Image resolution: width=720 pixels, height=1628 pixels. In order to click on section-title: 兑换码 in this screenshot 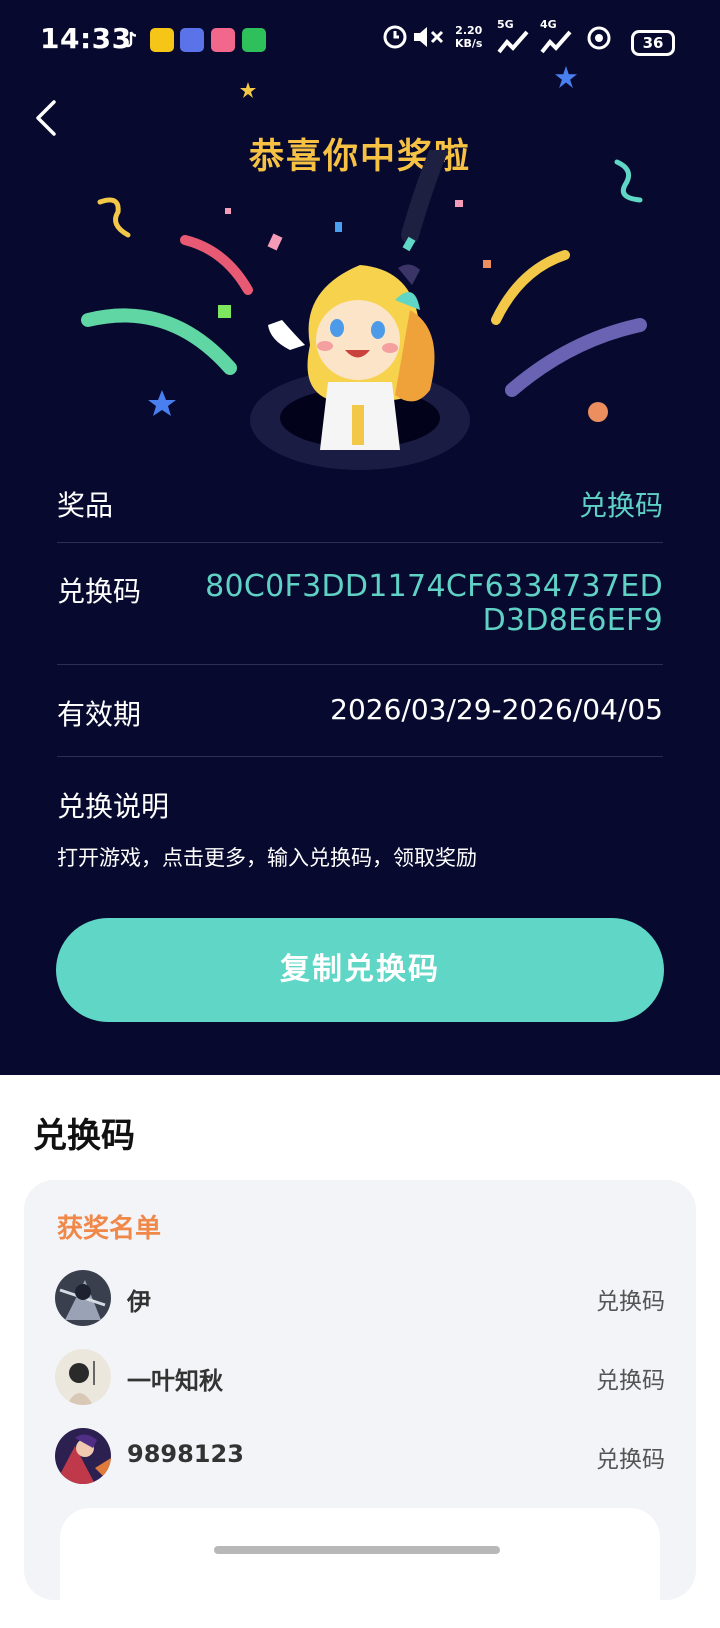, I will do `click(84, 1136)`.